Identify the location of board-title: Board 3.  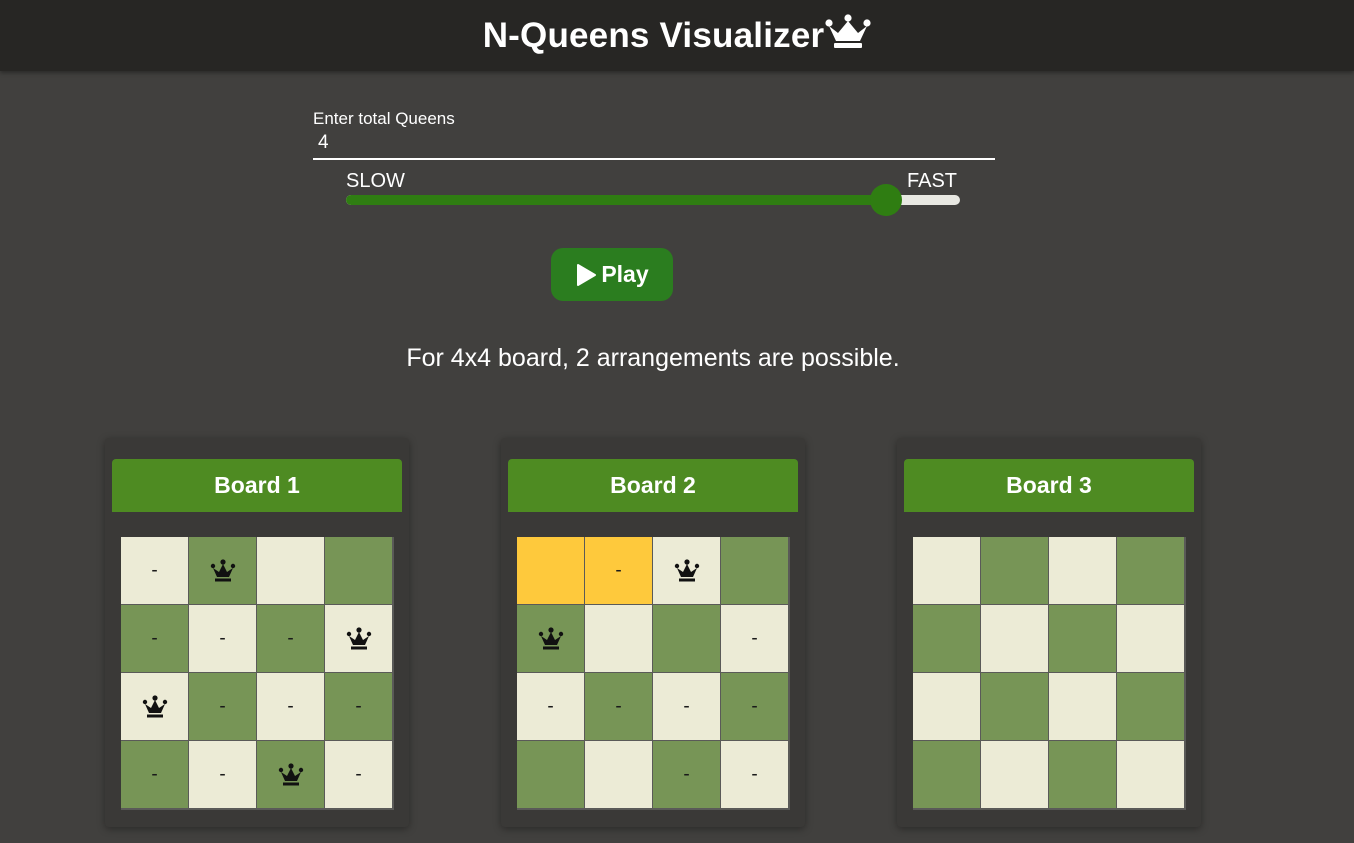
(1049, 485).